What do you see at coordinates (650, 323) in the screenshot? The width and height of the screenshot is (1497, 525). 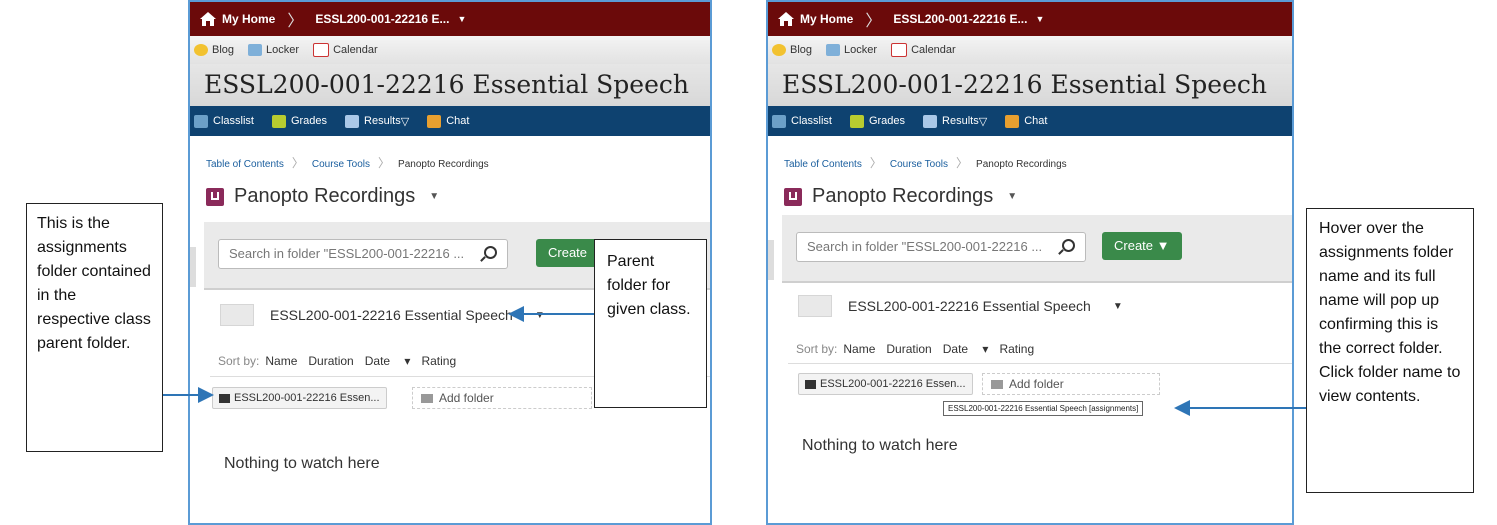 I see `callout-middle: Parent folder for given class.` at bounding box center [650, 323].